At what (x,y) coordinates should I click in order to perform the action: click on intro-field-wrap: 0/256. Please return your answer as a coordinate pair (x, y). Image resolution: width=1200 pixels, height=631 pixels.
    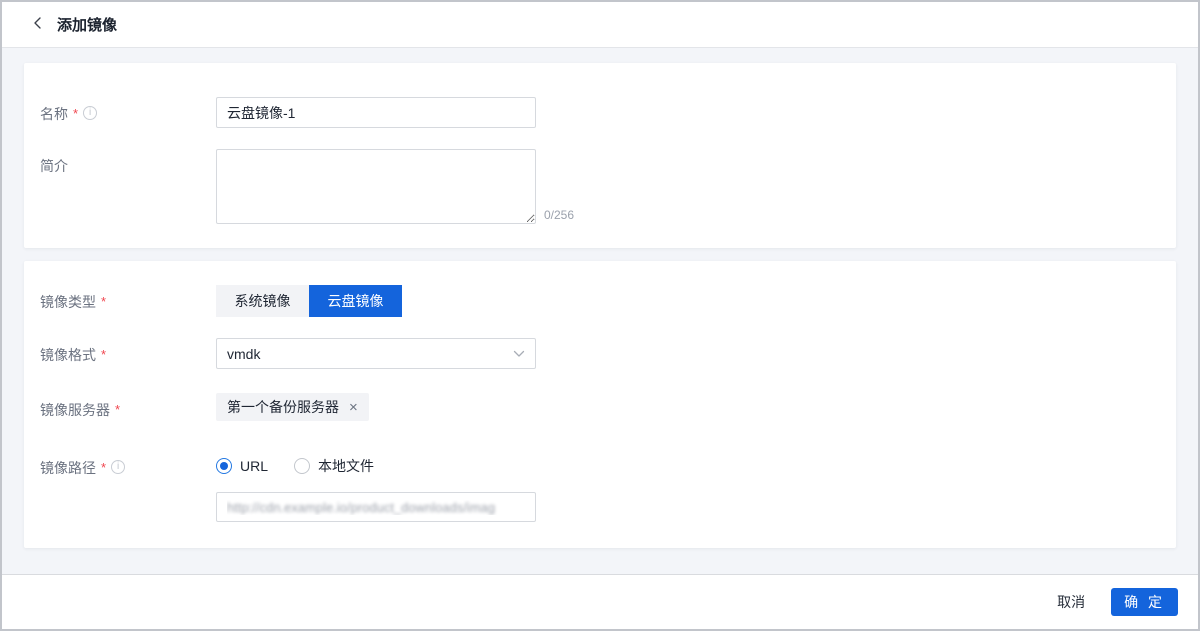
    Looking at the image, I should click on (395, 186).